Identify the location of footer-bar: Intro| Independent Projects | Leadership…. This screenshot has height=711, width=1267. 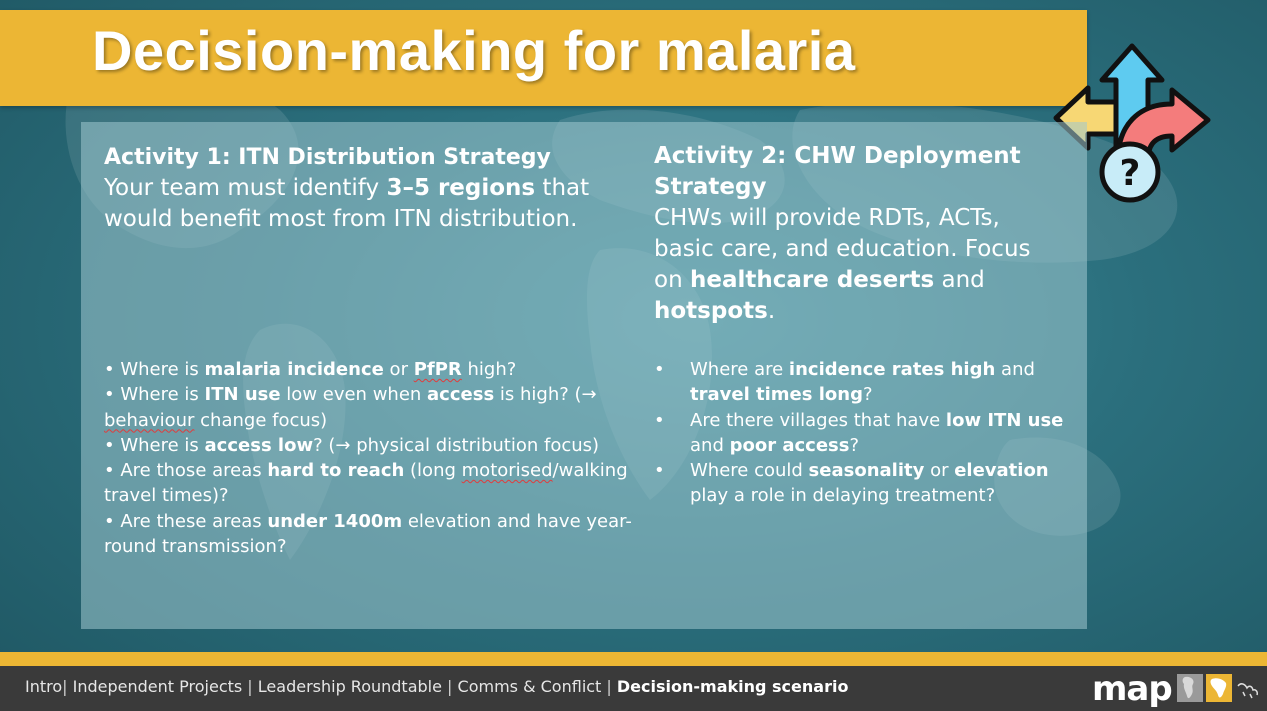
(633, 688).